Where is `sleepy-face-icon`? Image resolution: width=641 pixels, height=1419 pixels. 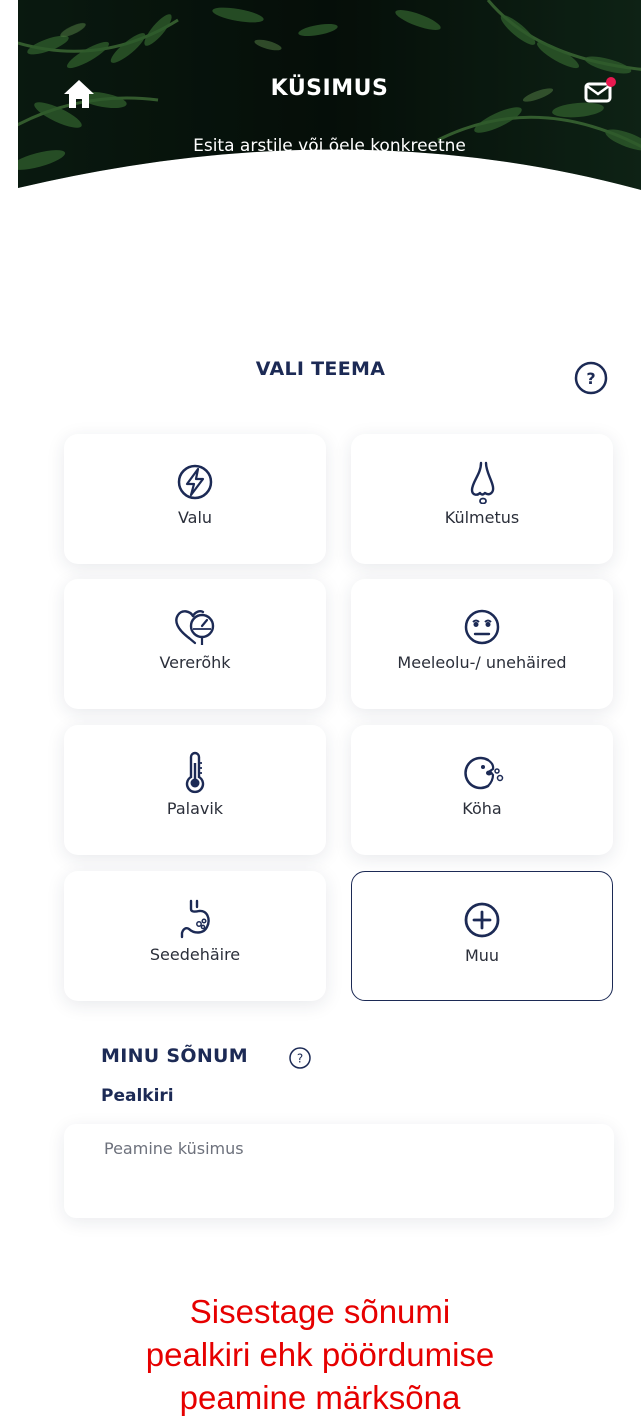 sleepy-face-icon is located at coordinates (482, 627).